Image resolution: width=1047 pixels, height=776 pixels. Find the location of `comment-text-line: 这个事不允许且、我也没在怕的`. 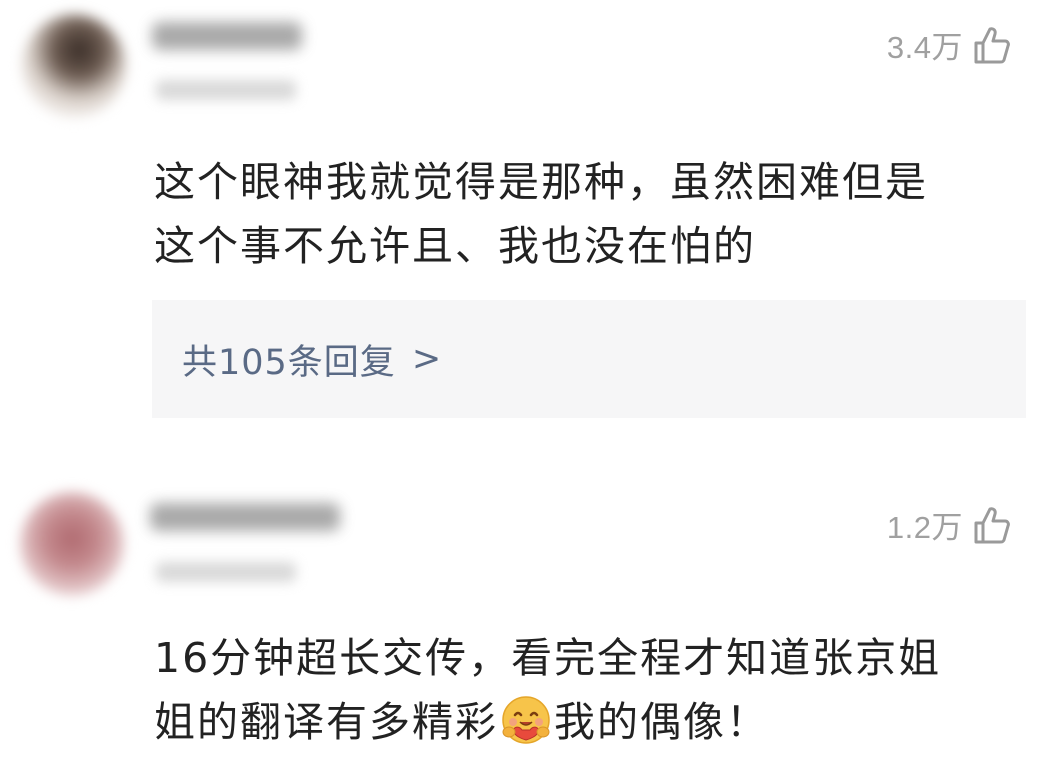

comment-text-line: 这个事不允许且、我也没在怕的 is located at coordinates (455, 246).